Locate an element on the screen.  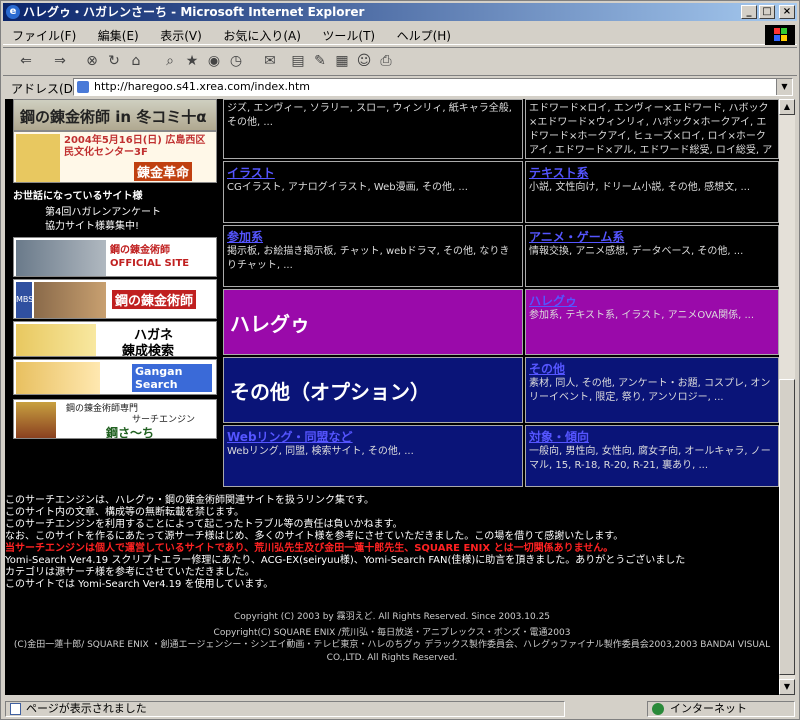
address-label: アドレス(D) is located at coordinates (44, 89).